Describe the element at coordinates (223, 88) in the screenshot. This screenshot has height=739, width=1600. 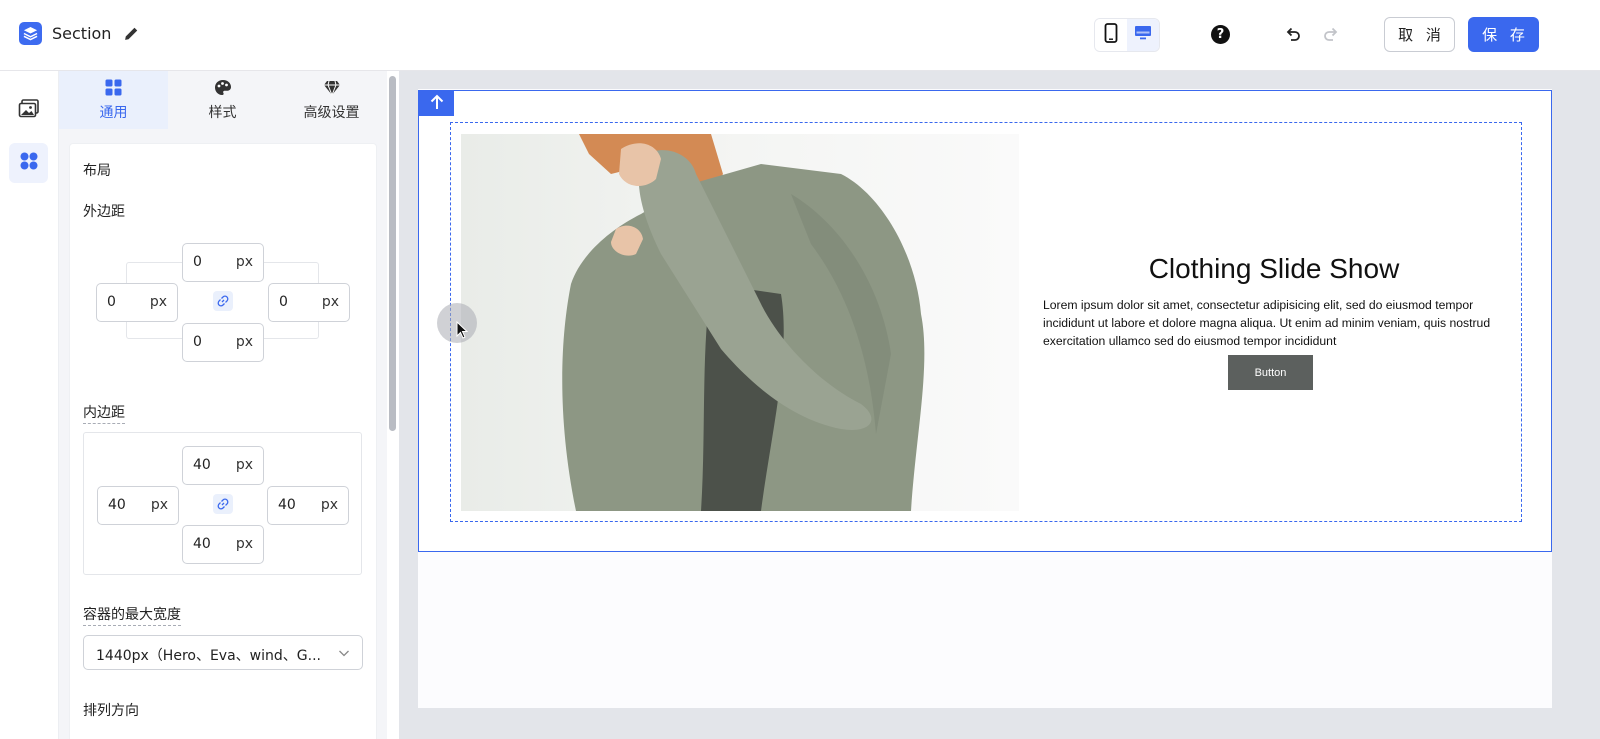
I see `palette-icon` at that location.